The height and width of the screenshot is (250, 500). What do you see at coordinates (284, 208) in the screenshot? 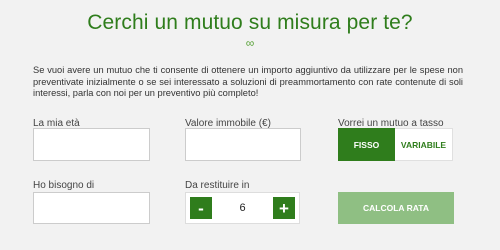
I see `increment-button: +` at bounding box center [284, 208].